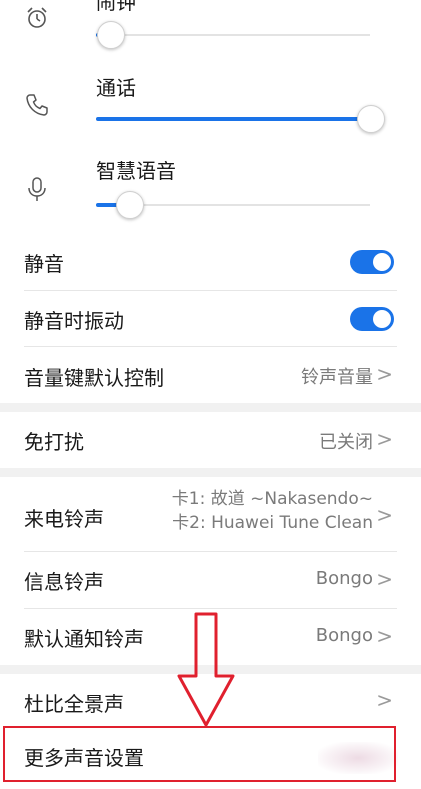  I want to click on slider-track, so click(233, 35).